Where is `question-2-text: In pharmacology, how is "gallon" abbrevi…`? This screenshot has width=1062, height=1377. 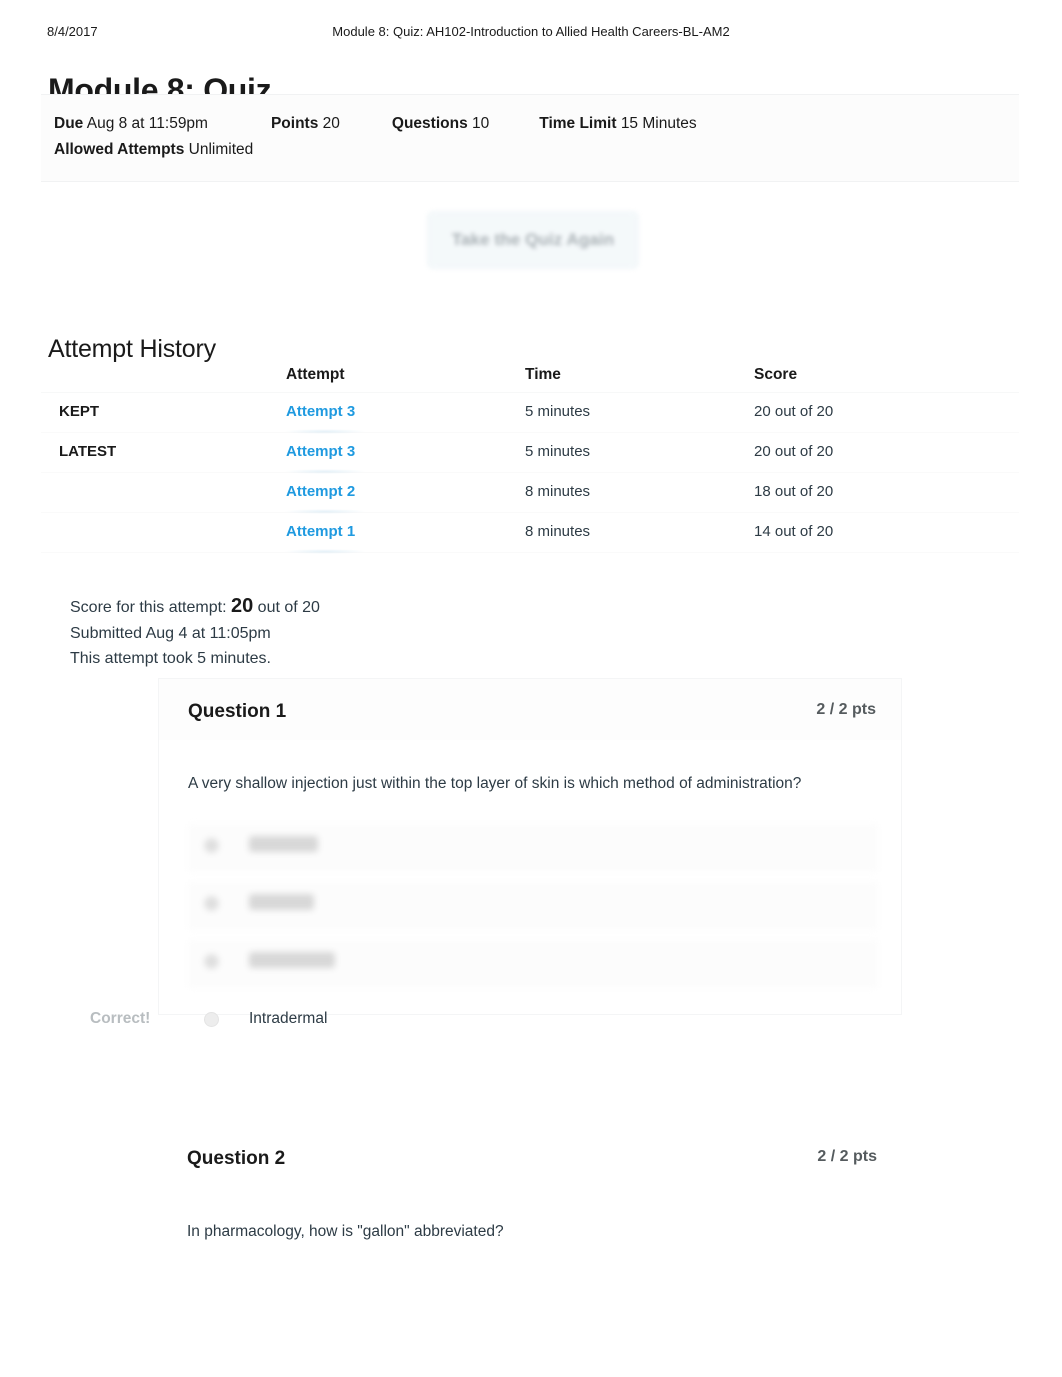 question-2-text: In pharmacology, how is "gallon" abbrevi… is located at coordinates (345, 1231).